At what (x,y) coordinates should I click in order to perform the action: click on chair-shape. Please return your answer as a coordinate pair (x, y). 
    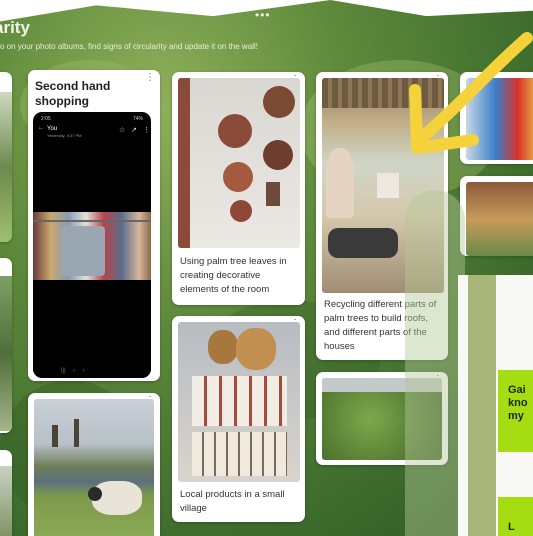
    Looking at the image, I should click on (388, 185).